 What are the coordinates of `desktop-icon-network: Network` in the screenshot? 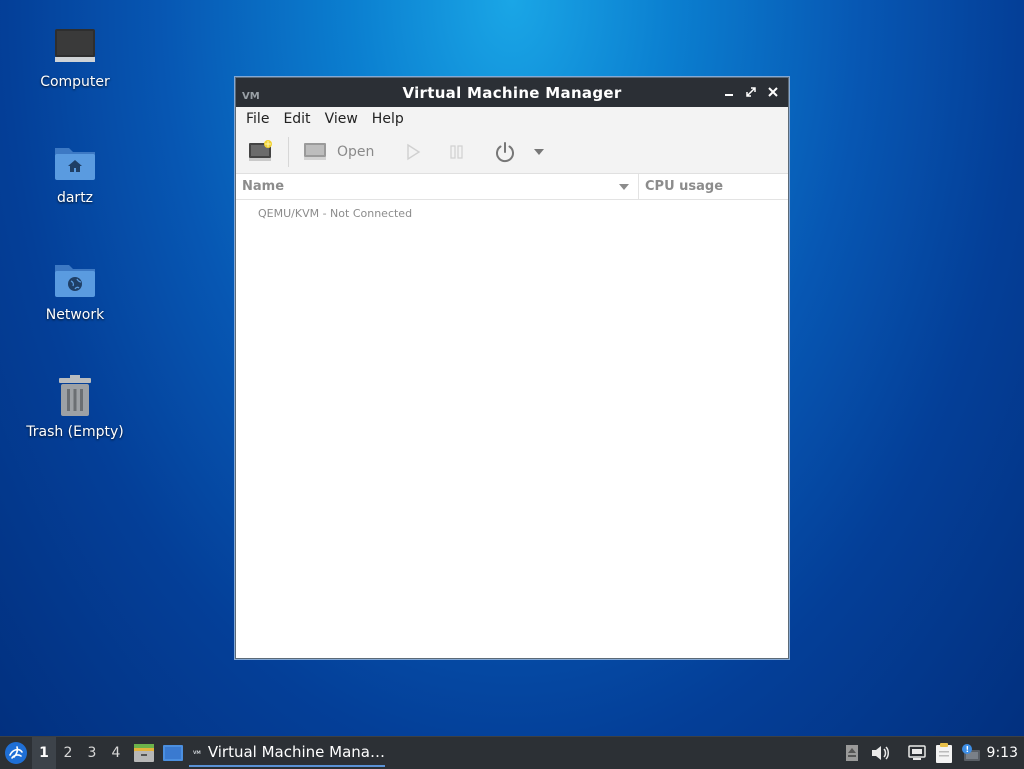 It's located at (75, 289).